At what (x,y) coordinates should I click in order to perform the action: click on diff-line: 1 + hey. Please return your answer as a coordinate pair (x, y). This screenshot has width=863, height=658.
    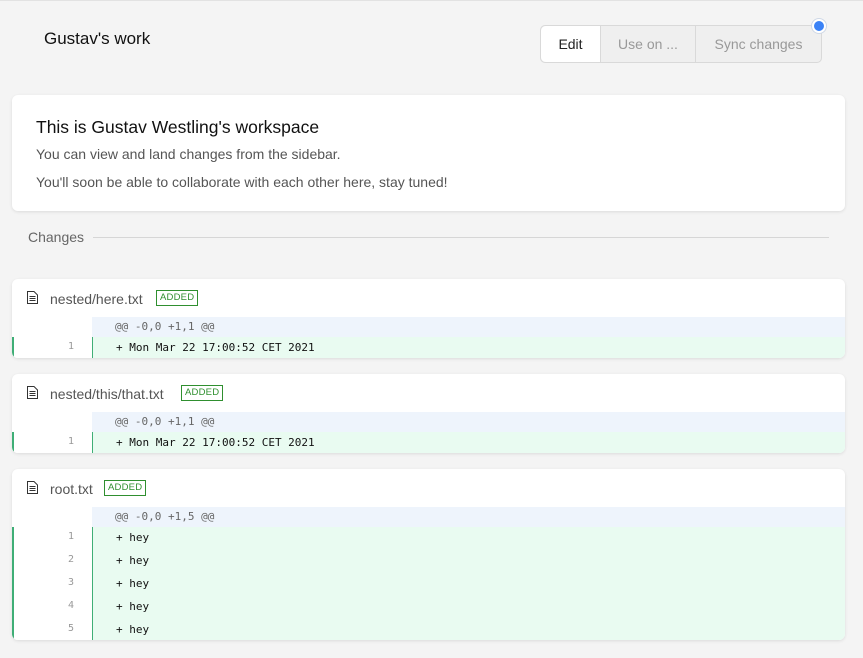
    Looking at the image, I should click on (428, 538).